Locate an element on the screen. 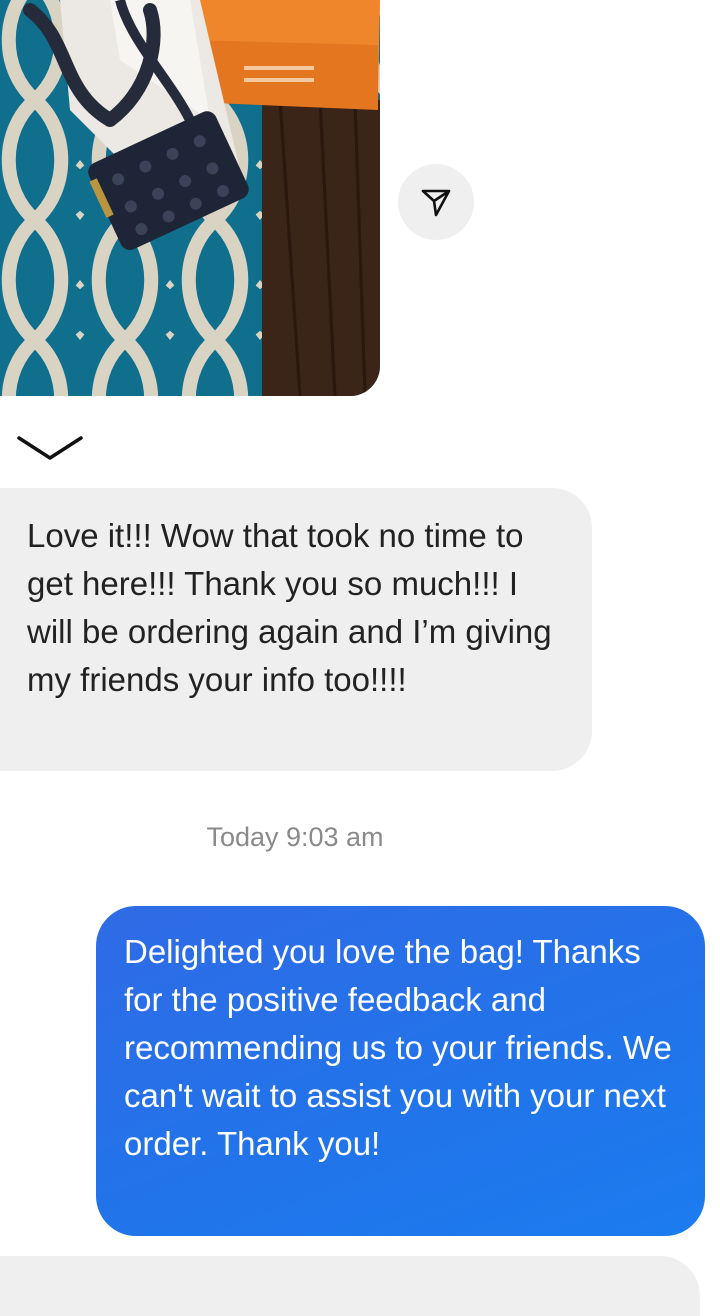 The width and height of the screenshot is (720, 1316). collapse-button is located at coordinates (51, 450).